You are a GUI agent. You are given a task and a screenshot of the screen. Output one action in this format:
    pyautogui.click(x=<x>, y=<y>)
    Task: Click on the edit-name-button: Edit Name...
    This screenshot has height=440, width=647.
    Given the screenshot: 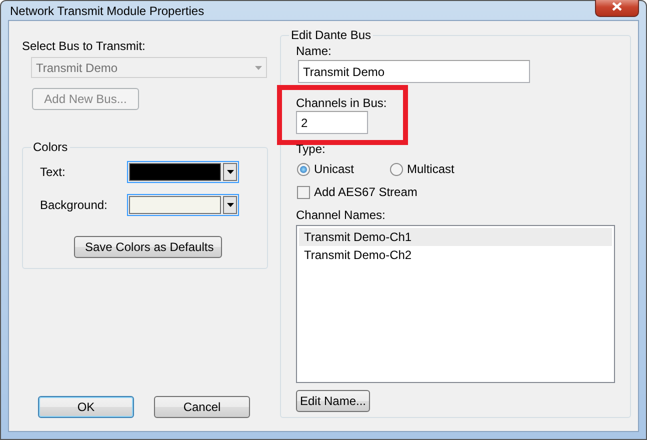 What is the action you would take?
    pyautogui.click(x=333, y=401)
    